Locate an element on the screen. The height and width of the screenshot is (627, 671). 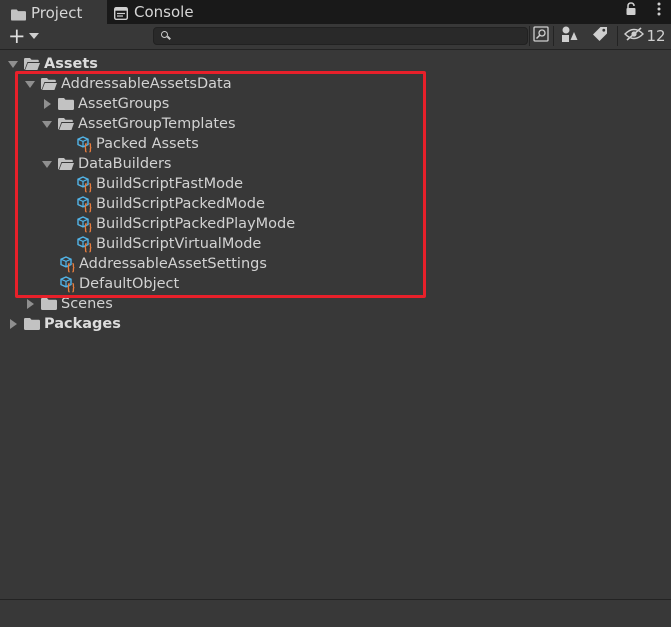
tree-item-addressable-assets-data: AddressableAssetsData is located at coordinates (128, 84).